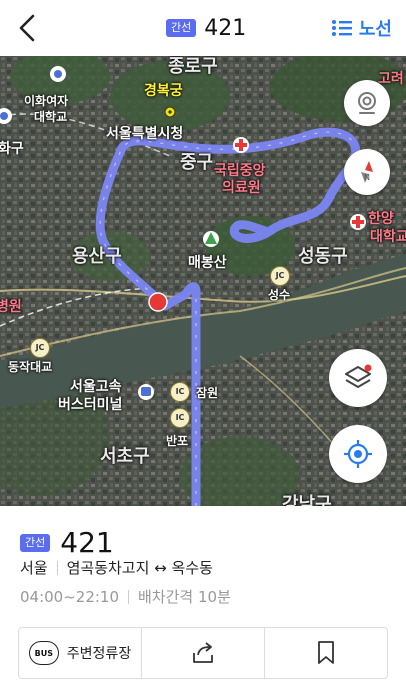  I want to click on route-info-badge: 간선, so click(35, 542).